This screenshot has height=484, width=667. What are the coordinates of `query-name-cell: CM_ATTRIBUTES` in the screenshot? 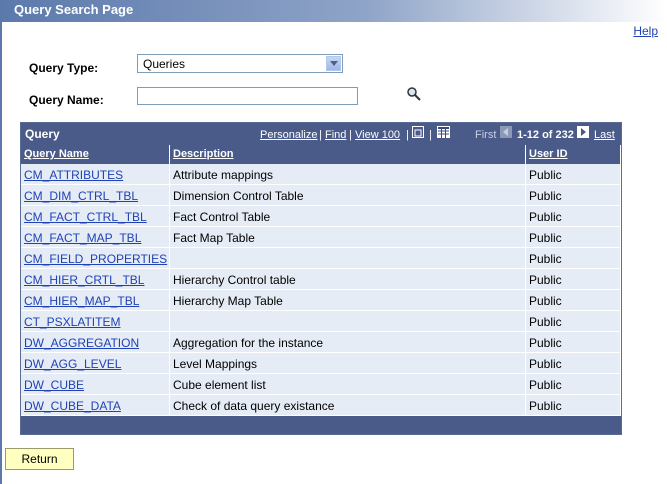 It's located at (95, 174).